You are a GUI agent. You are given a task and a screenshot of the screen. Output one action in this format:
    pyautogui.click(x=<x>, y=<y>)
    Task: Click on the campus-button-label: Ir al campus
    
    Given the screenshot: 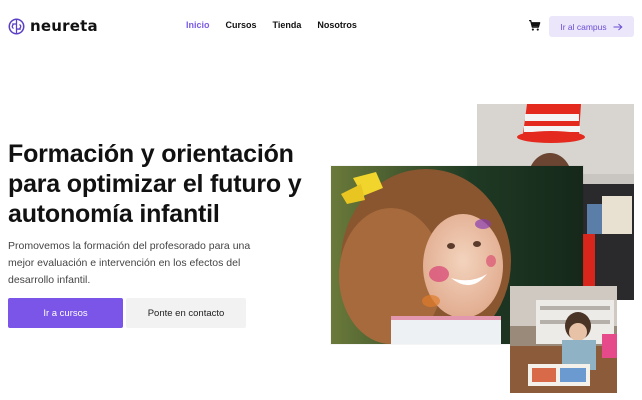 What is the action you would take?
    pyautogui.click(x=583, y=26)
    